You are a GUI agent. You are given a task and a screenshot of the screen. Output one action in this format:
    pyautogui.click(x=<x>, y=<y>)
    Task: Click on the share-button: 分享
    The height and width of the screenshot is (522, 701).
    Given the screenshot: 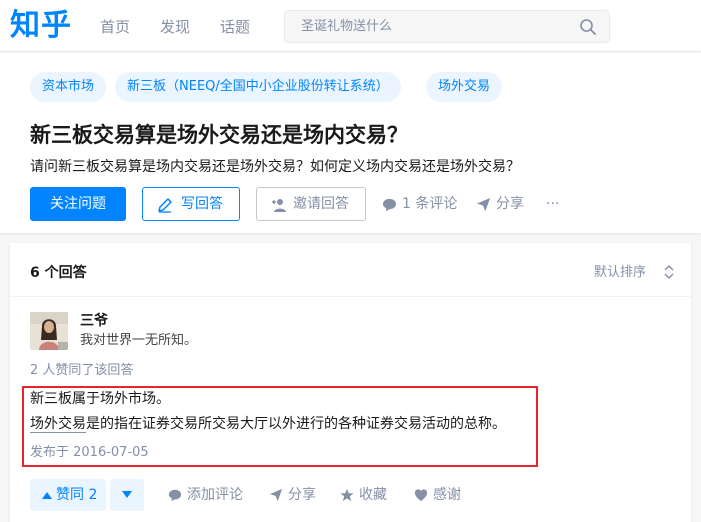 What is the action you would take?
    pyautogui.click(x=502, y=204)
    